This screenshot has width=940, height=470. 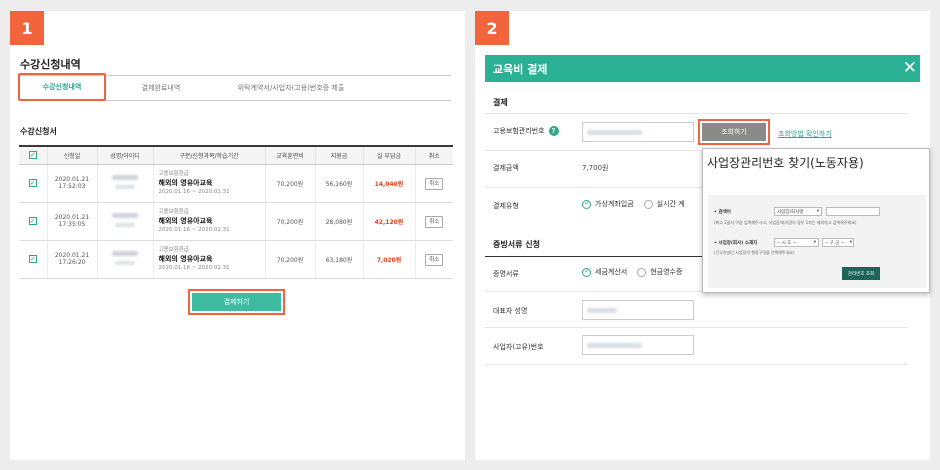 What do you see at coordinates (790, 212) in the screenshot?
I see `select-value: 사업장/회사명` at bounding box center [790, 212].